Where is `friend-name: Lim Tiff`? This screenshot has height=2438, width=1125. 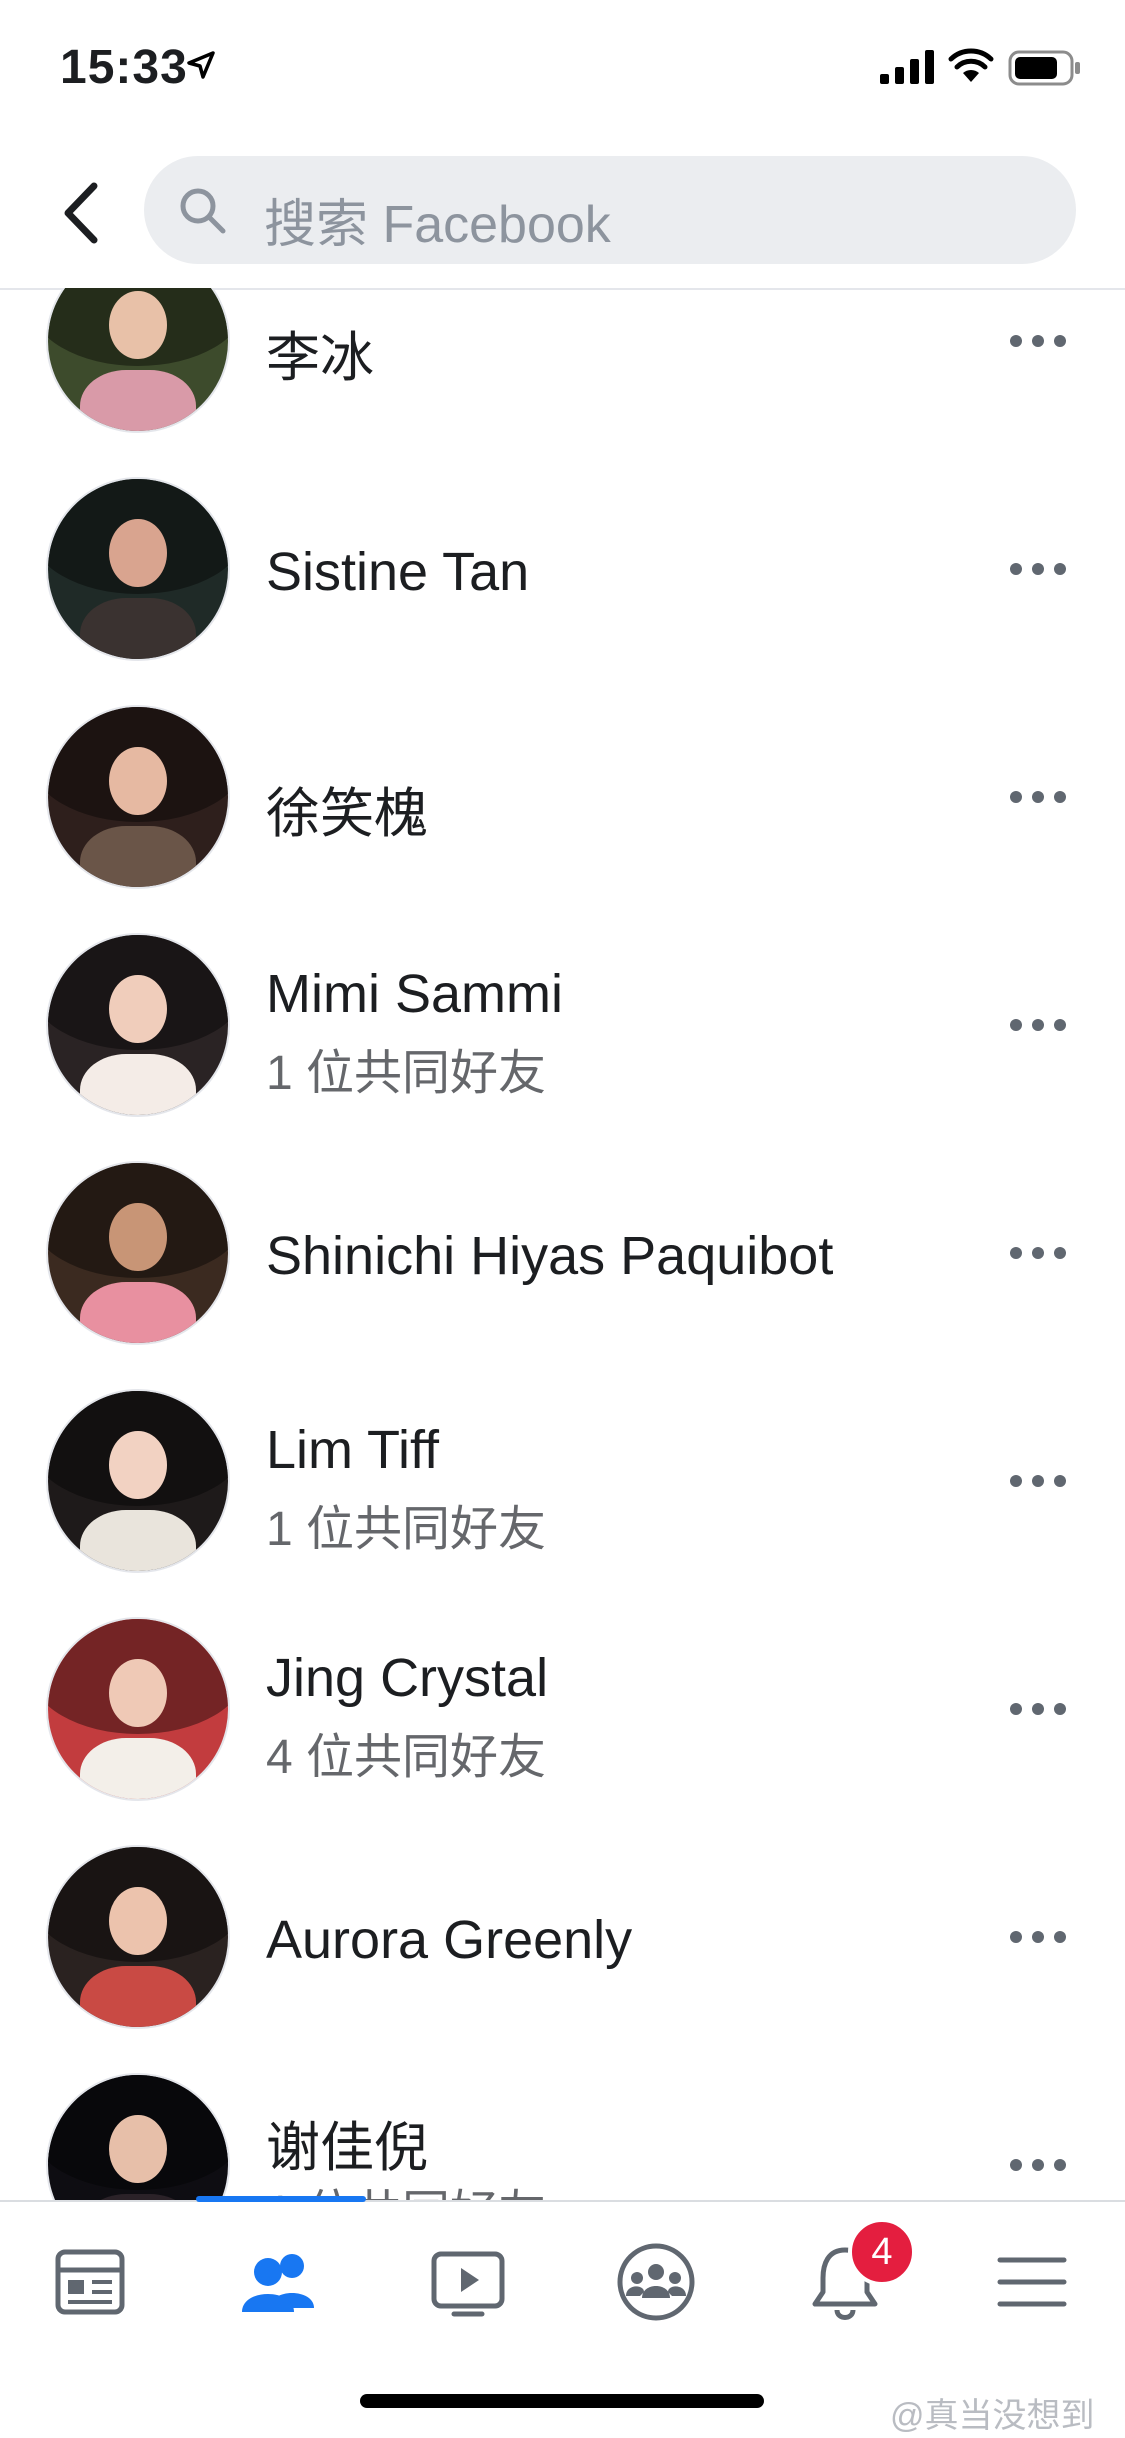
friend-name: Lim Tiff is located at coordinates (352, 1450).